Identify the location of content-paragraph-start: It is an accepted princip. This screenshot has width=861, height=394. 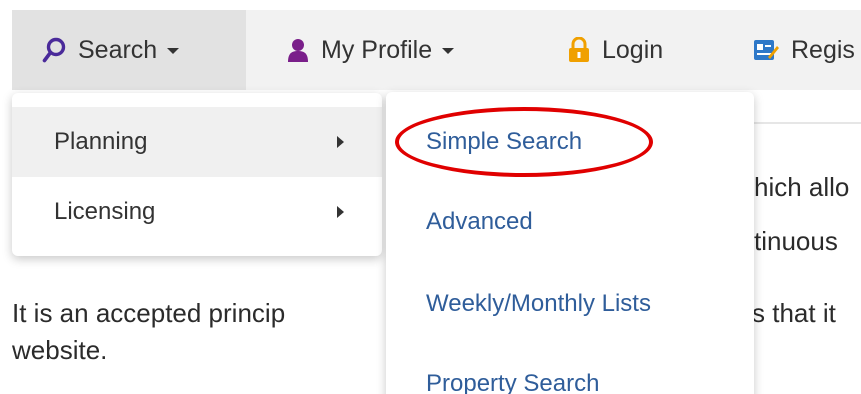
(149, 313).